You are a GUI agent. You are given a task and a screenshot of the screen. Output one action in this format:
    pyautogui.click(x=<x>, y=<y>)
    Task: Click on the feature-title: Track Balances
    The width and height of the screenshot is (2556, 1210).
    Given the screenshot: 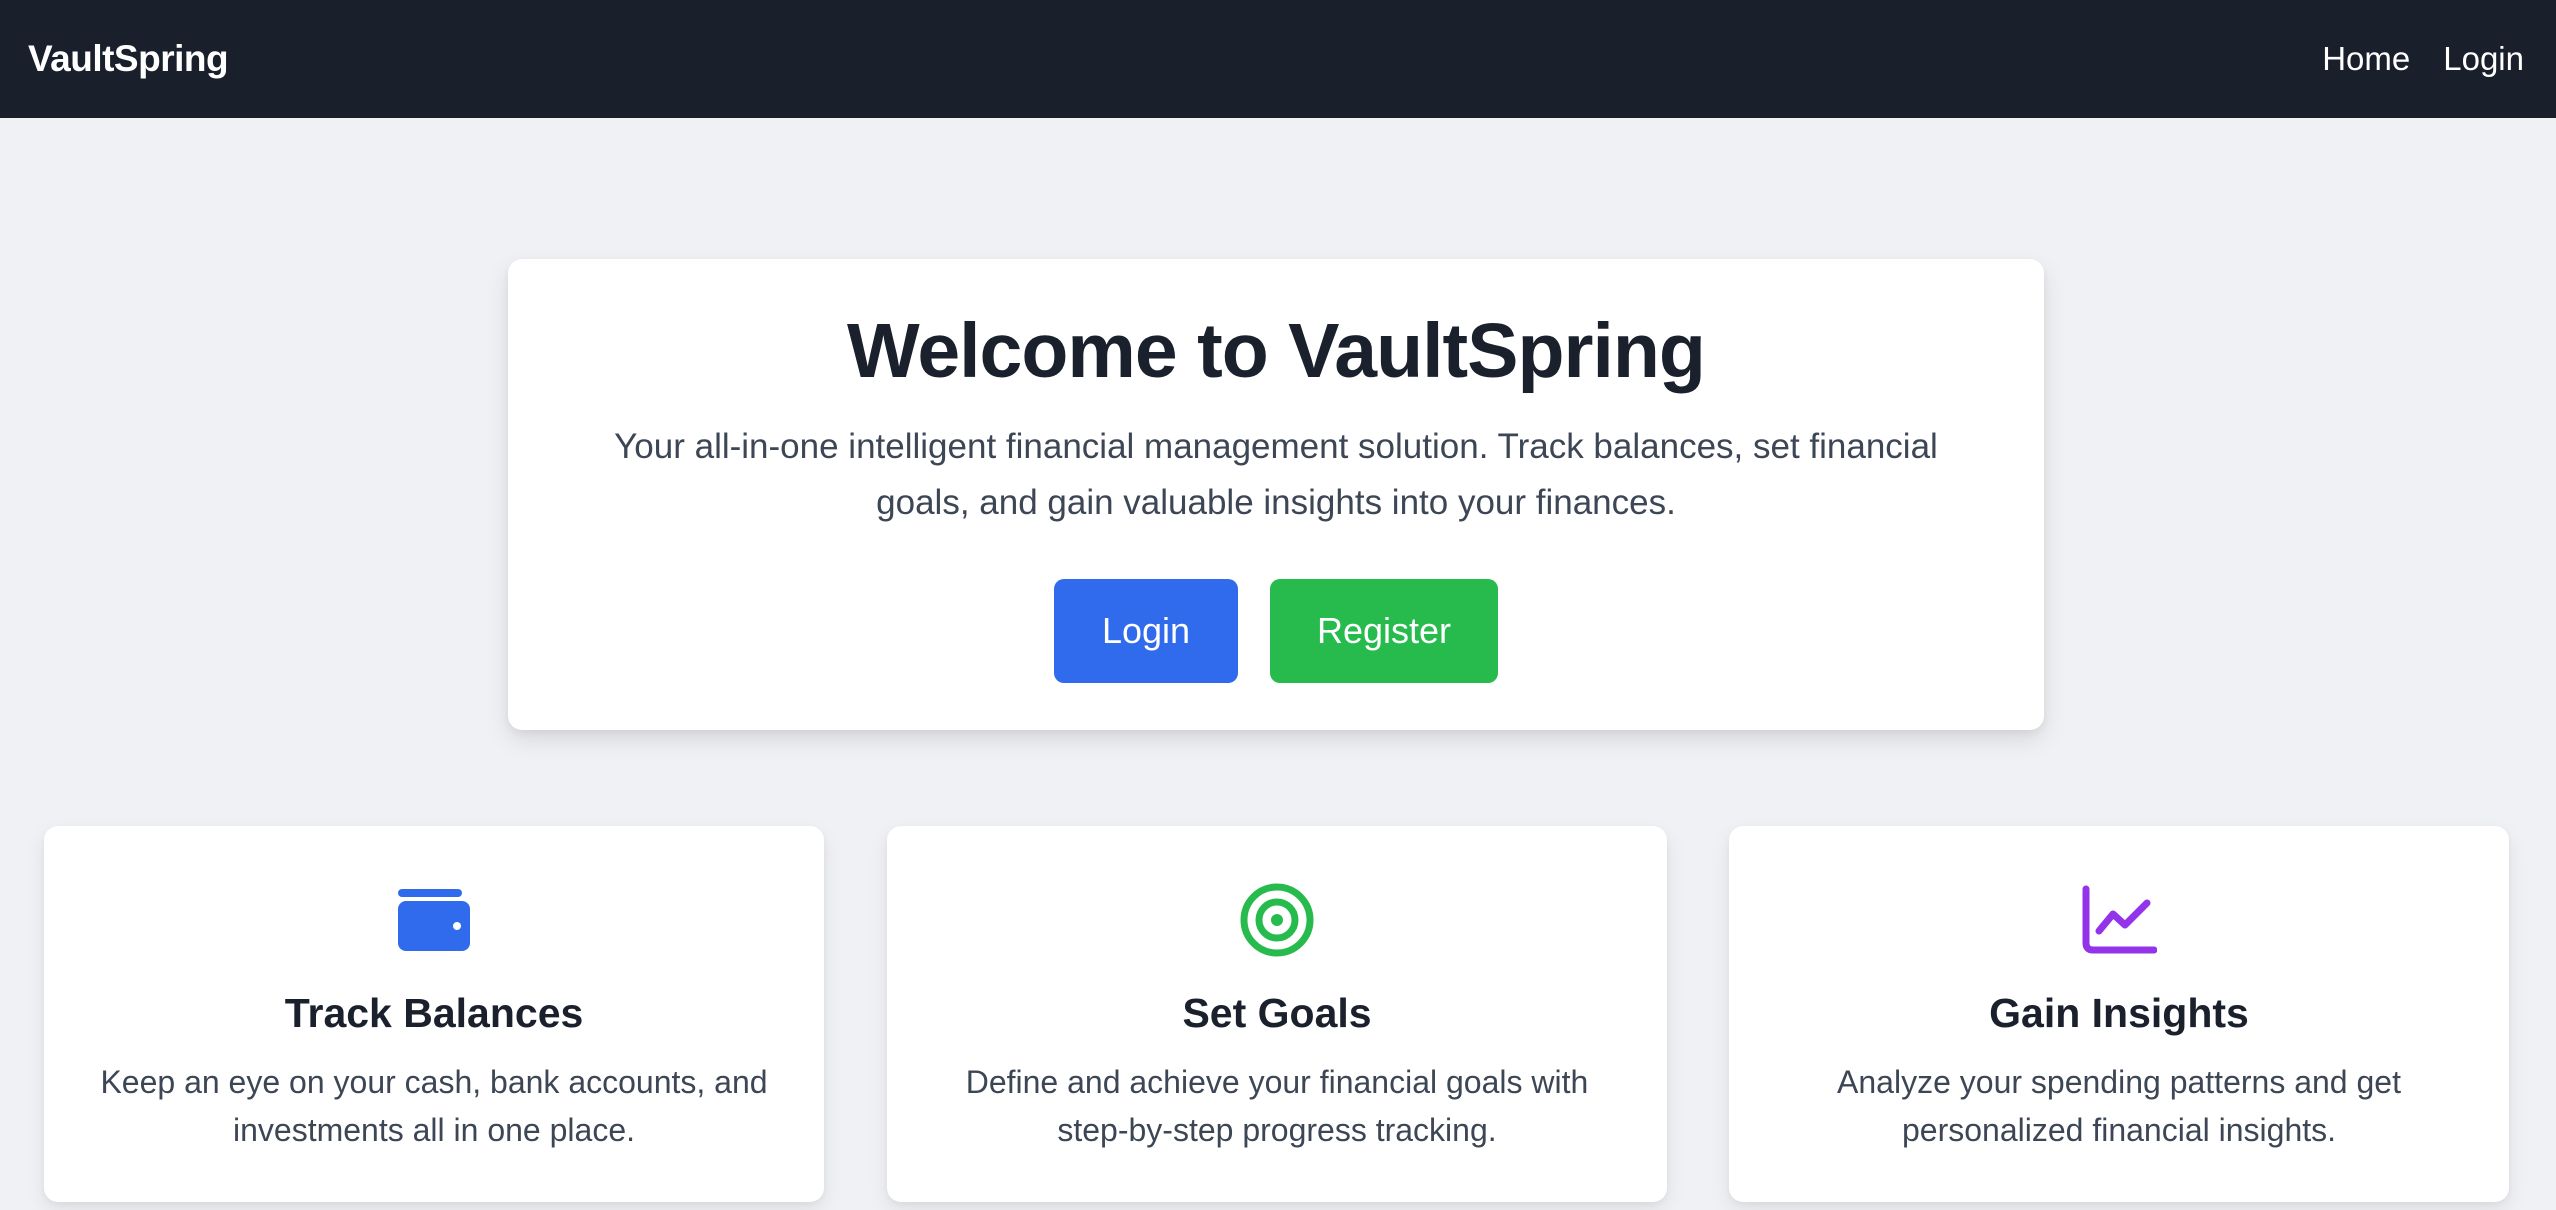 What is the action you would take?
    pyautogui.click(x=434, y=1013)
    